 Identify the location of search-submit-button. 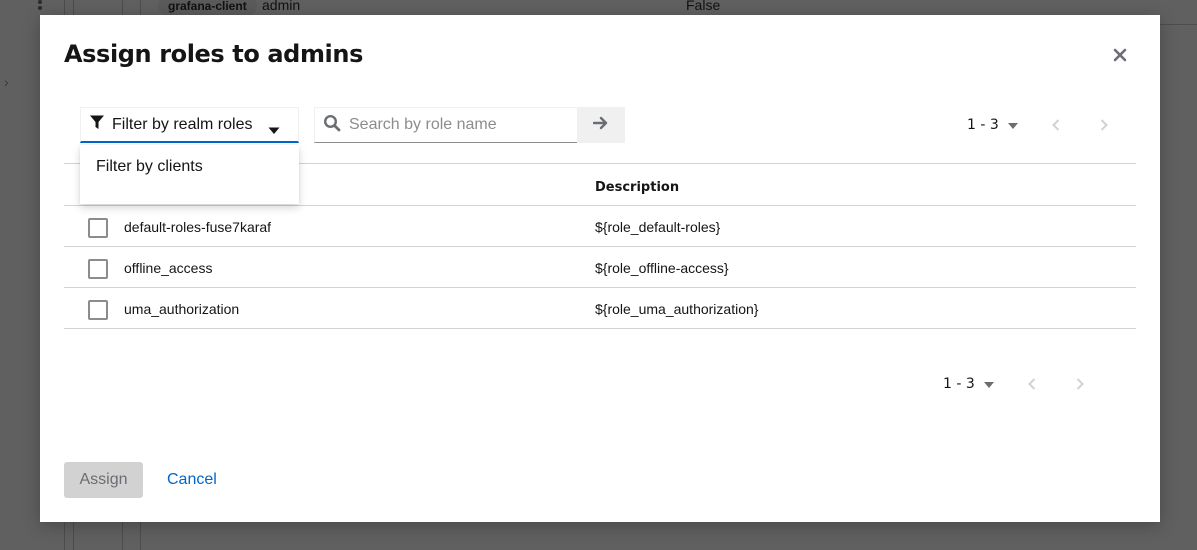
(601, 125).